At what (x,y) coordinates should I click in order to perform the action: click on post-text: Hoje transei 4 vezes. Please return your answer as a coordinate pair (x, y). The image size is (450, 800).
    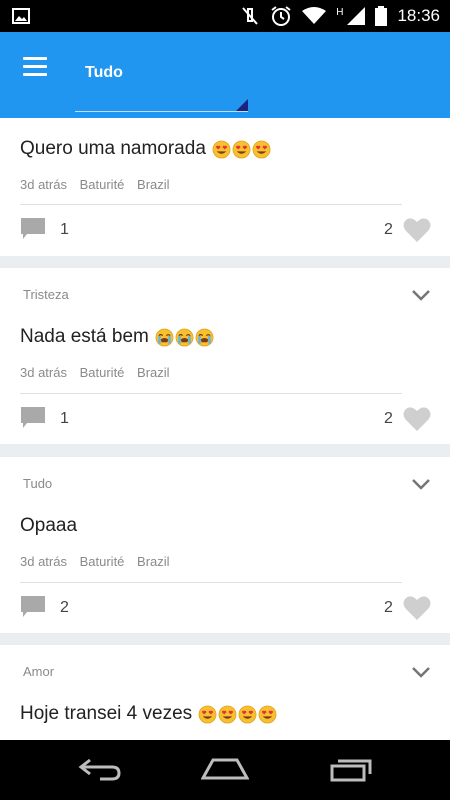
    Looking at the image, I should click on (148, 714).